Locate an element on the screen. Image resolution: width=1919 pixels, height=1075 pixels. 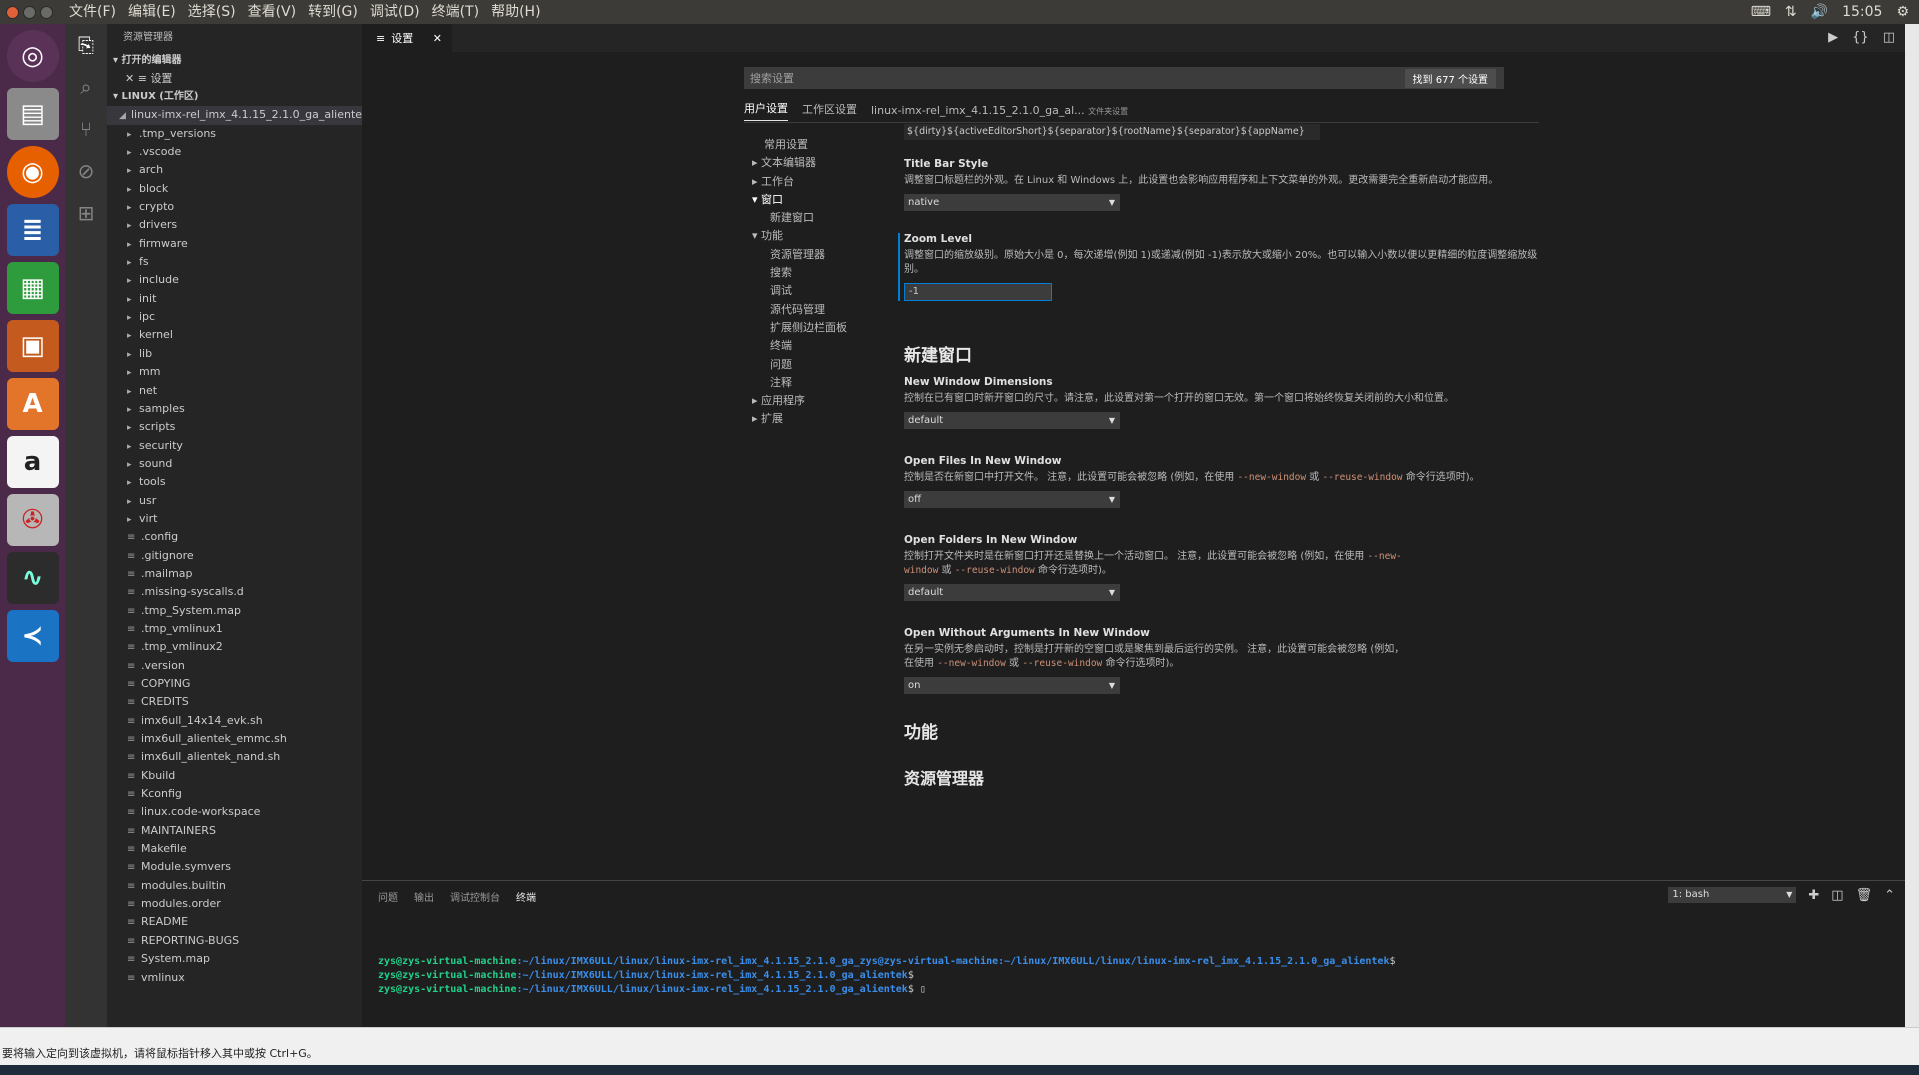
open-editors-header: ▾ 打开的编辑器 is located at coordinates (234, 61).